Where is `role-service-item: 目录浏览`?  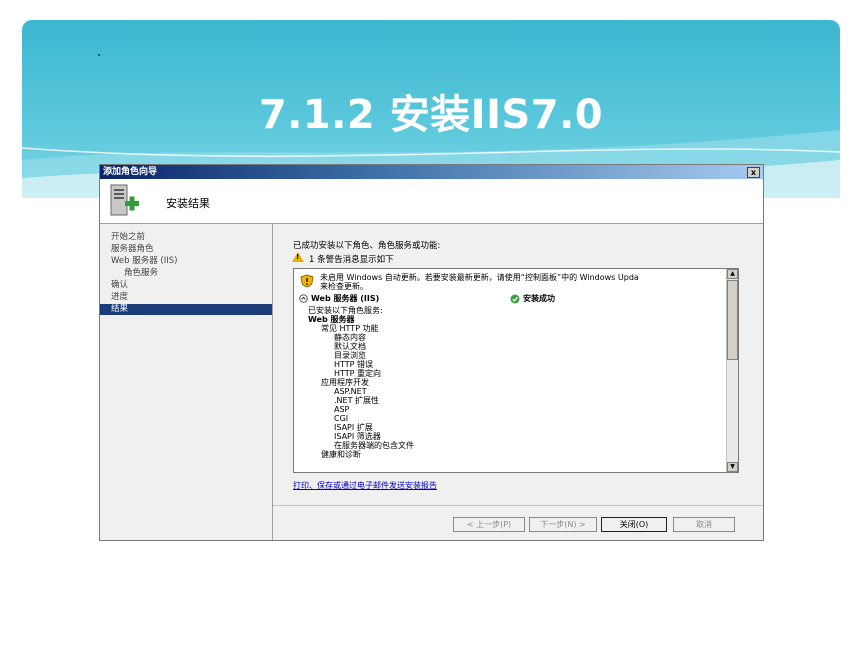
role-service-item: 目录浏览 is located at coordinates (350, 355).